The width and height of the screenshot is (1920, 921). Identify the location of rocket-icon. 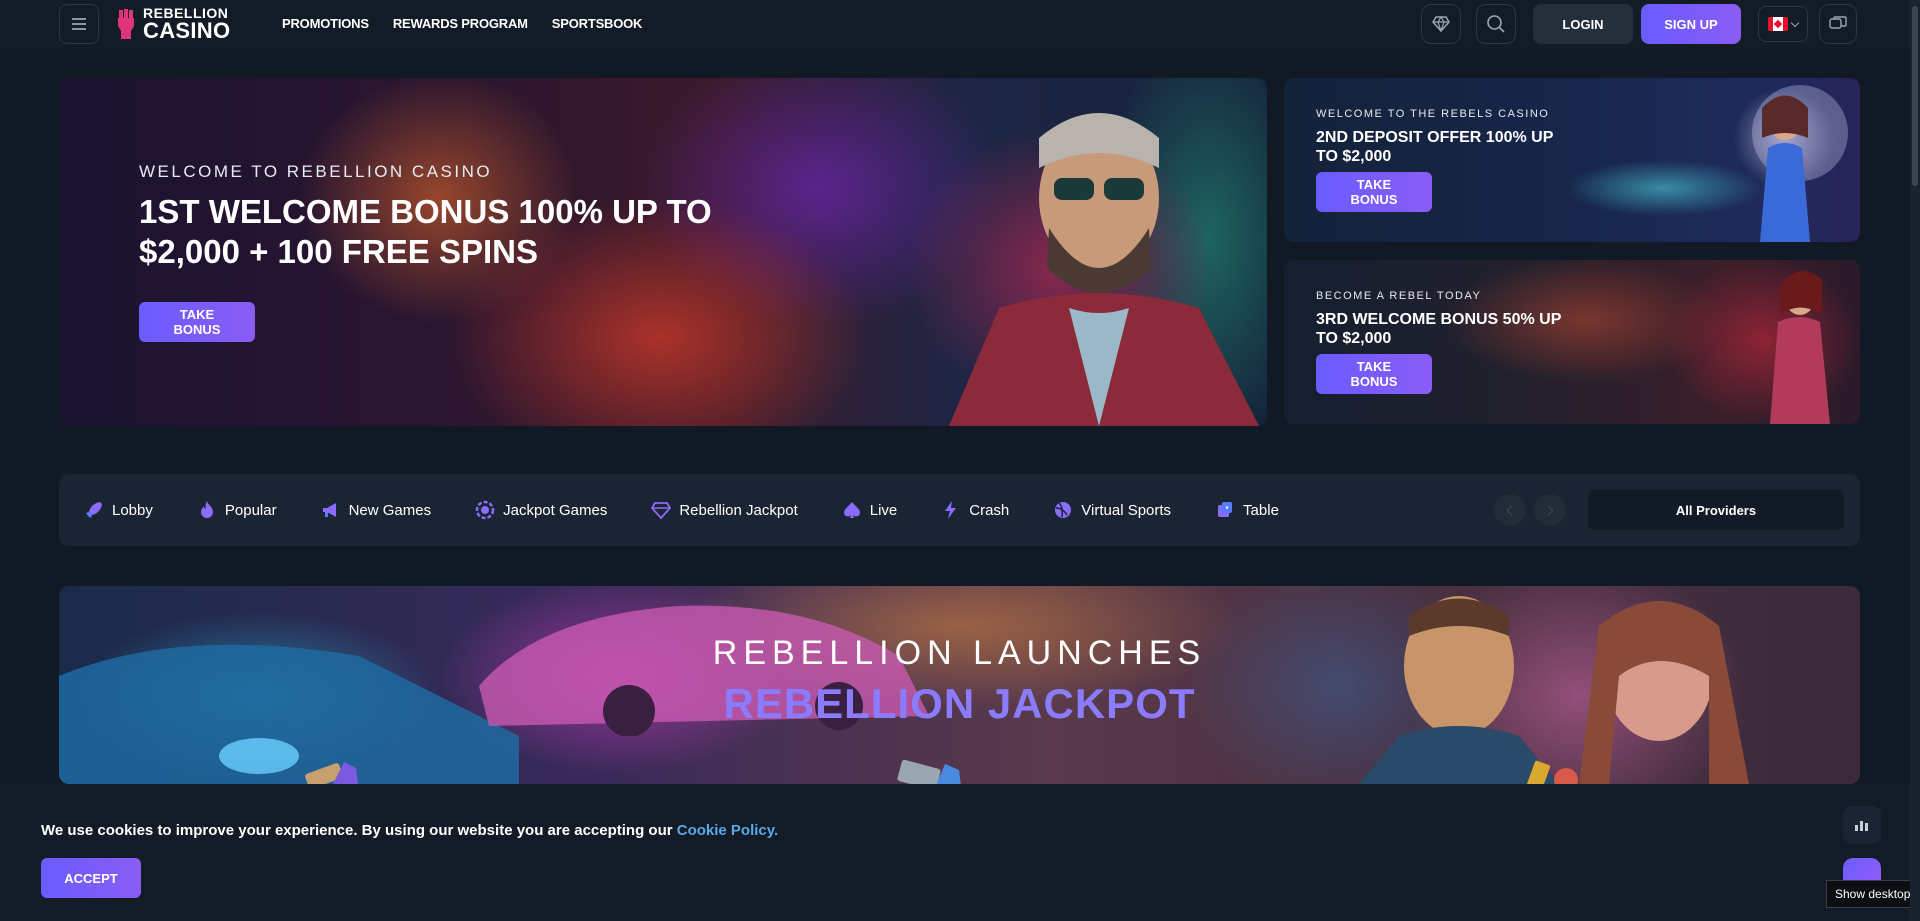
(94, 510).